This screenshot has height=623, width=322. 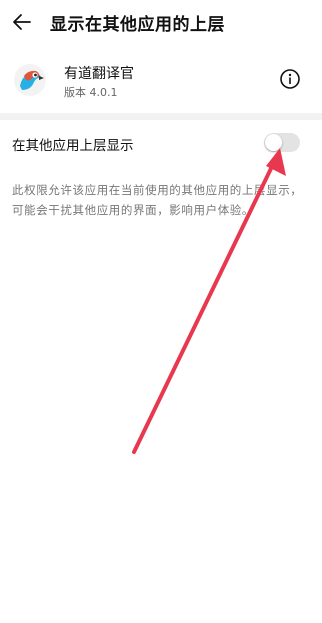 I want to click on page-title: 显示在其他应用的上层, so click(x=137, y=25).